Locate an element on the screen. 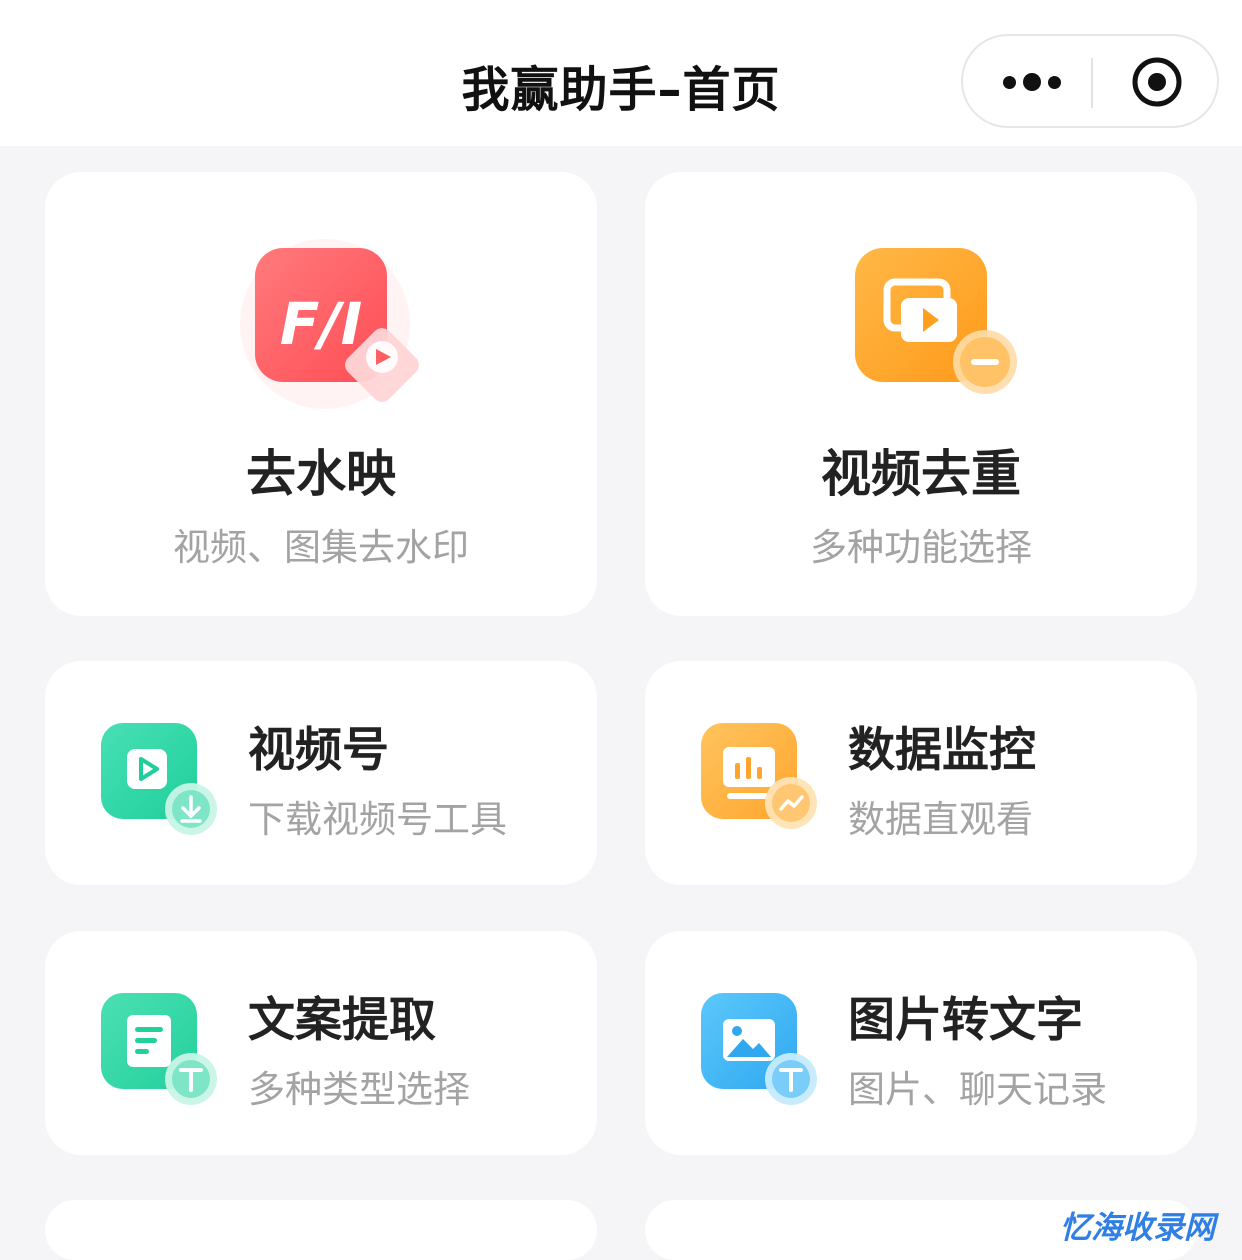 Image resolution: width=1242 pixels, height=1260 pixels. svg-text: F/I is located at coordinates (321, 324).